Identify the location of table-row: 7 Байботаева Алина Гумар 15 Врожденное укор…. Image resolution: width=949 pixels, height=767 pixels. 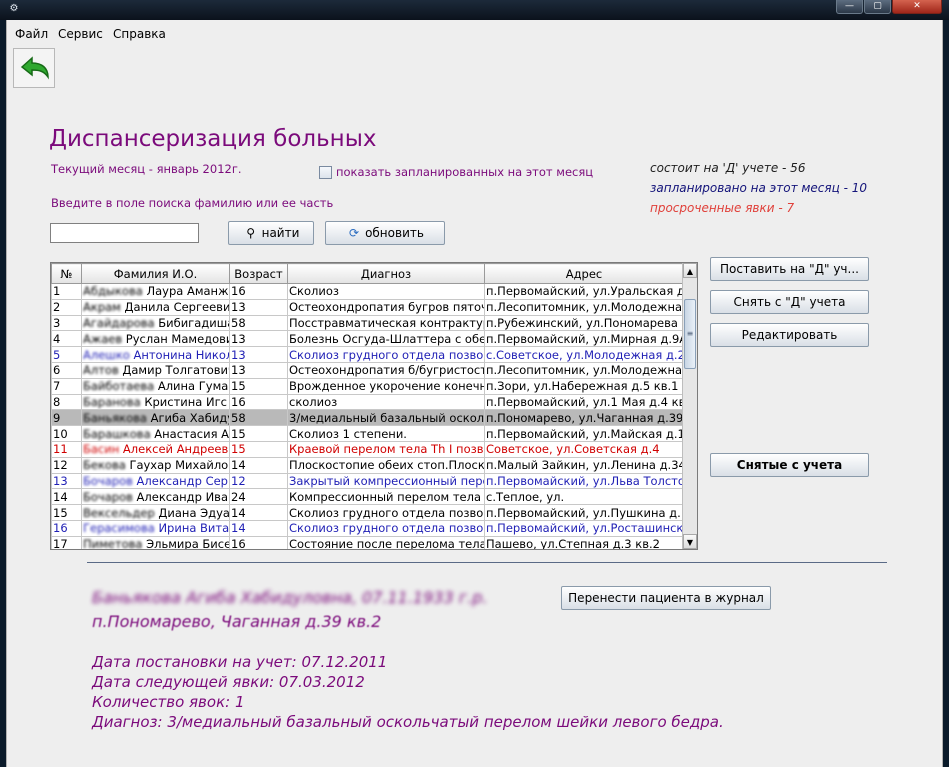
(367, 386).